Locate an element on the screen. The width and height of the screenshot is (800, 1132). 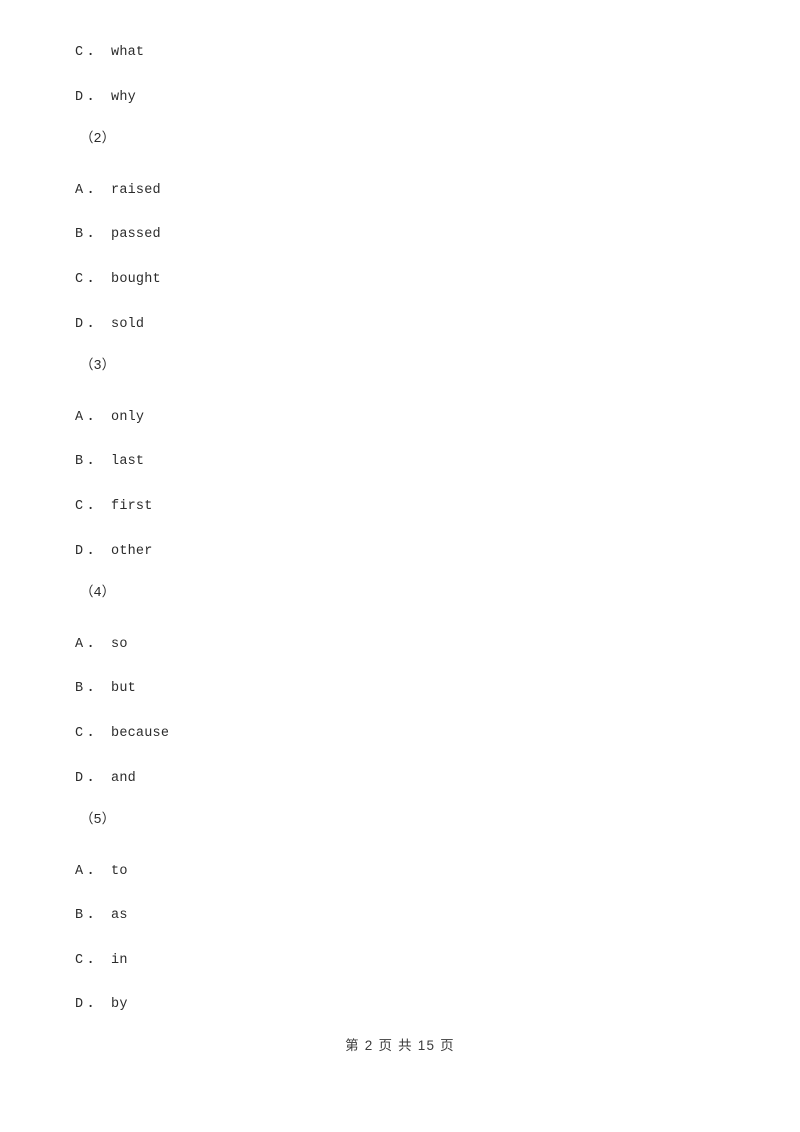
answer-option: B ． passed is located at coordinates (395, 250).